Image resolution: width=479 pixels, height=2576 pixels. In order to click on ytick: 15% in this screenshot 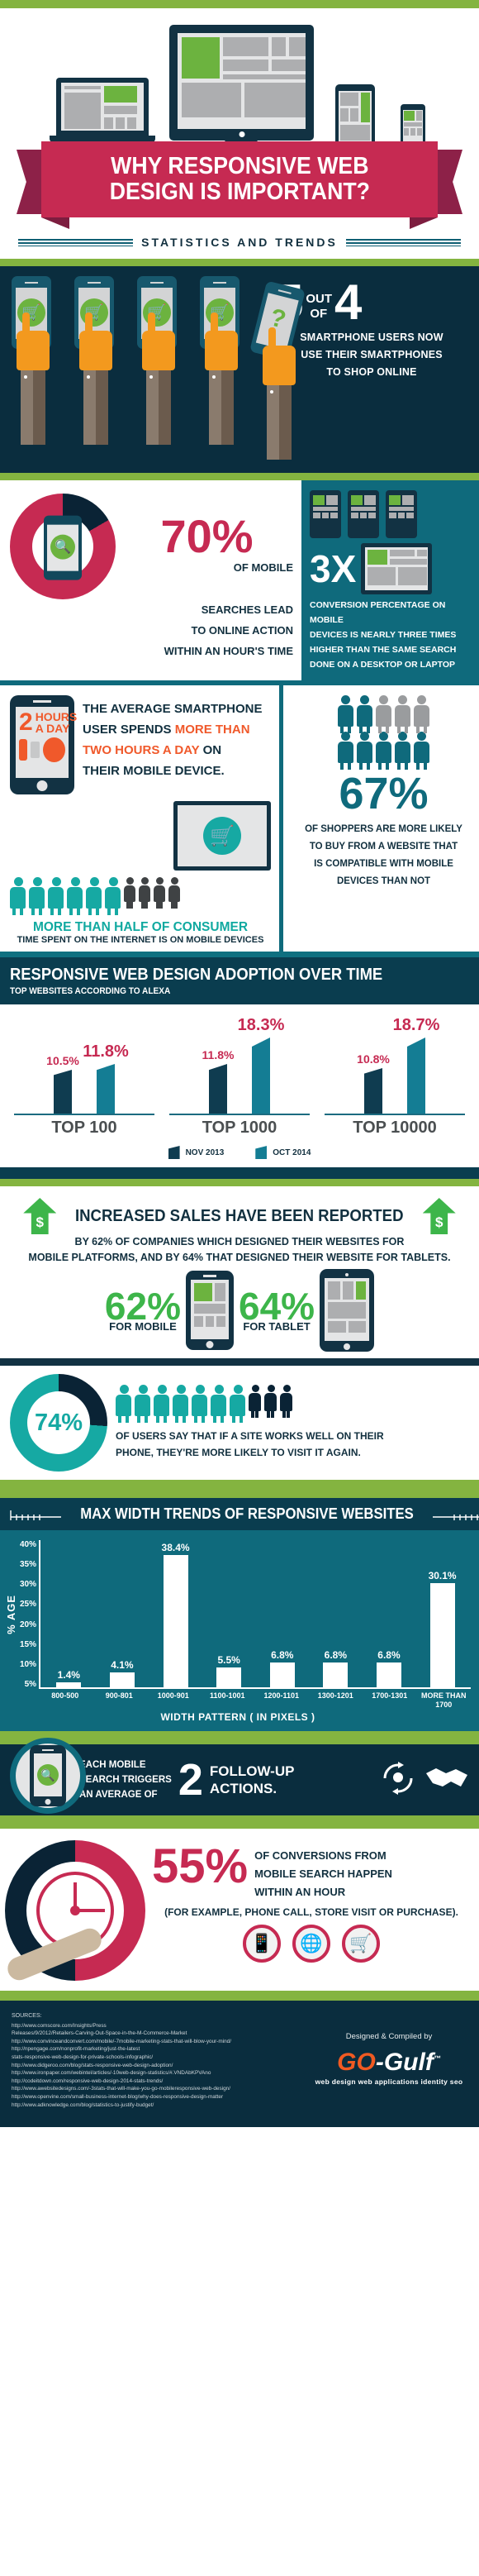, I will do `click(28, 1644)`.